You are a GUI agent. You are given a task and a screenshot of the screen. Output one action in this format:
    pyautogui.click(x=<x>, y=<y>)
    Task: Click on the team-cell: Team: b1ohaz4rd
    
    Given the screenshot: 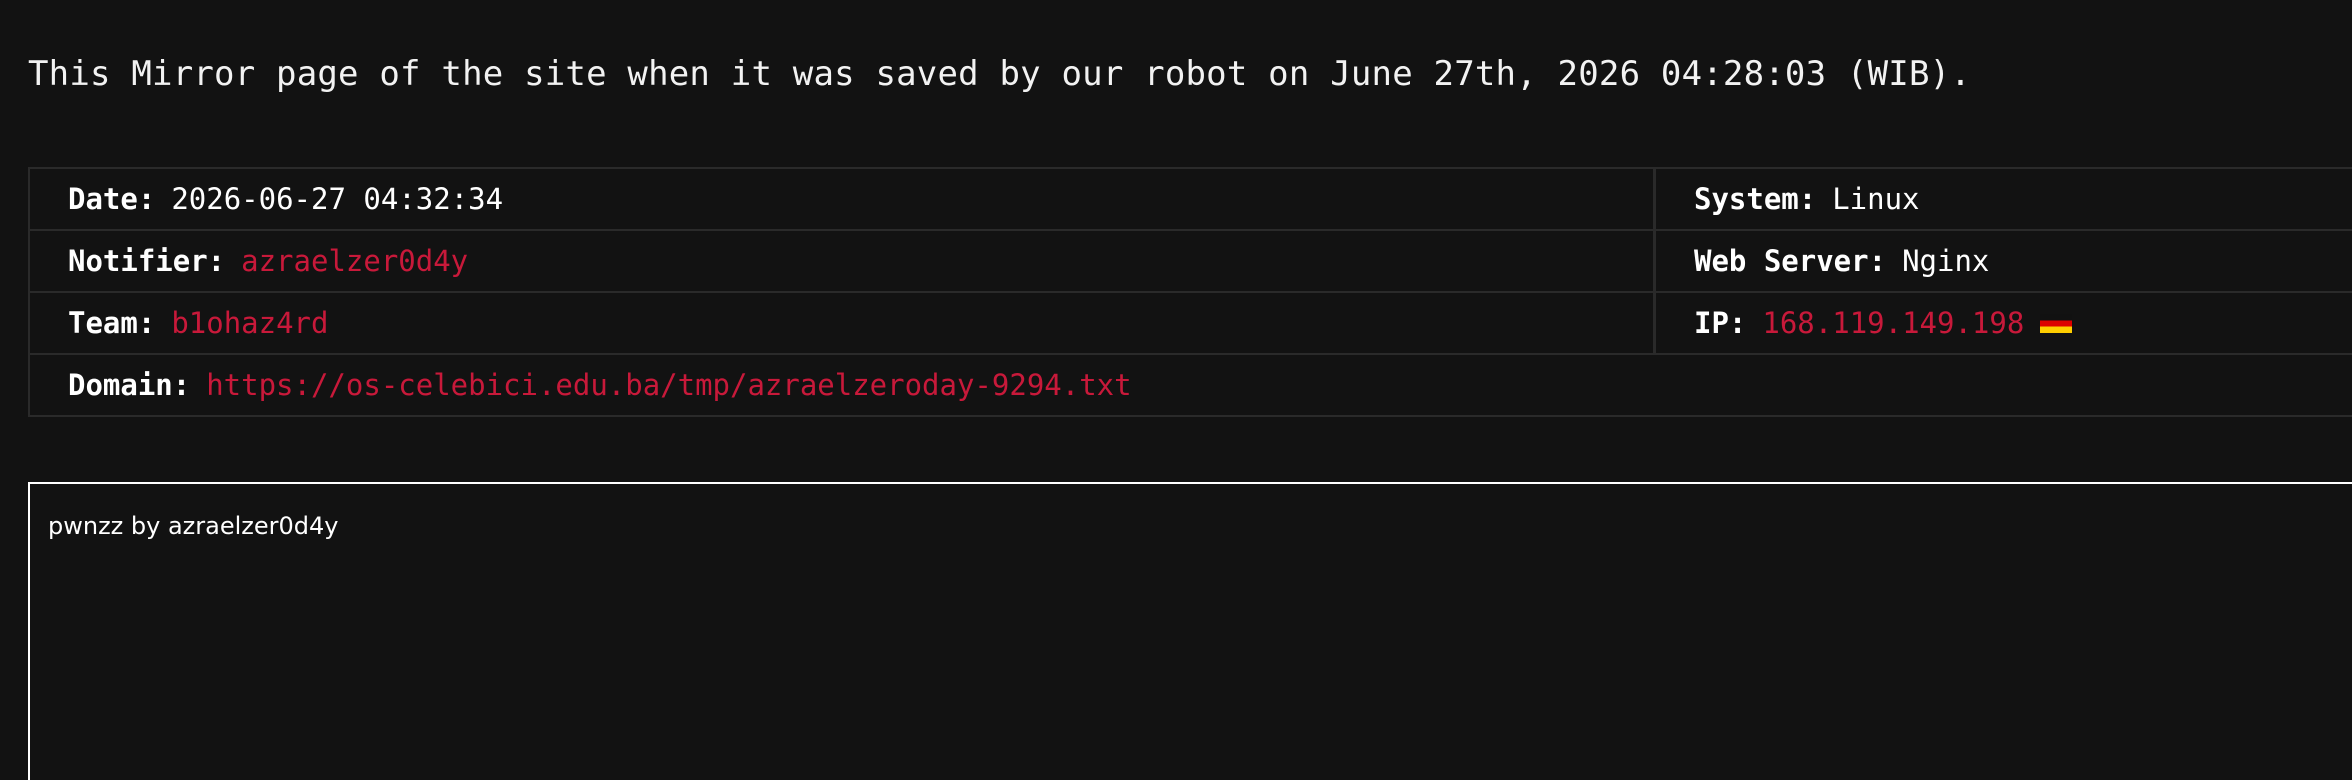 What is the action you would take?
    pyautogui.click(x=843, y=323)
    